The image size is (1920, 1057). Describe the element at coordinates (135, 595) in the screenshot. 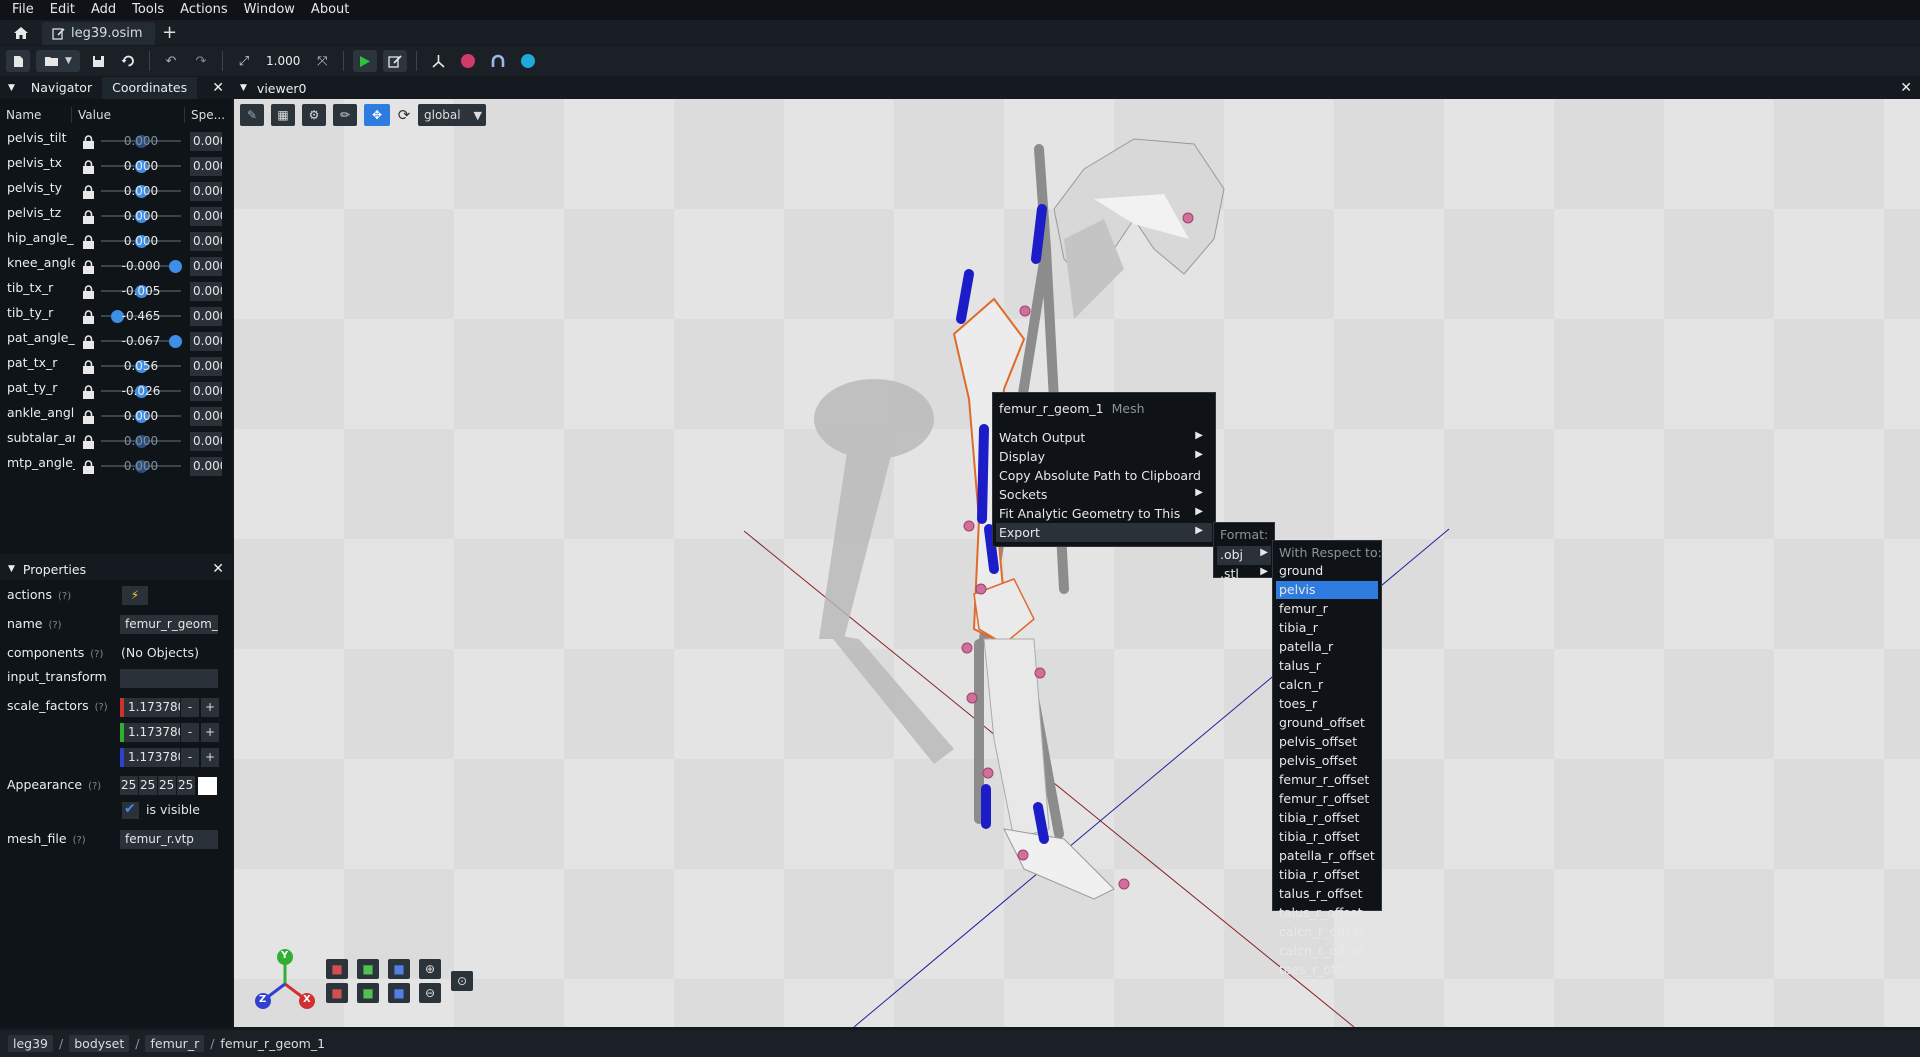

I see `actions-button: ⚡` at that location.